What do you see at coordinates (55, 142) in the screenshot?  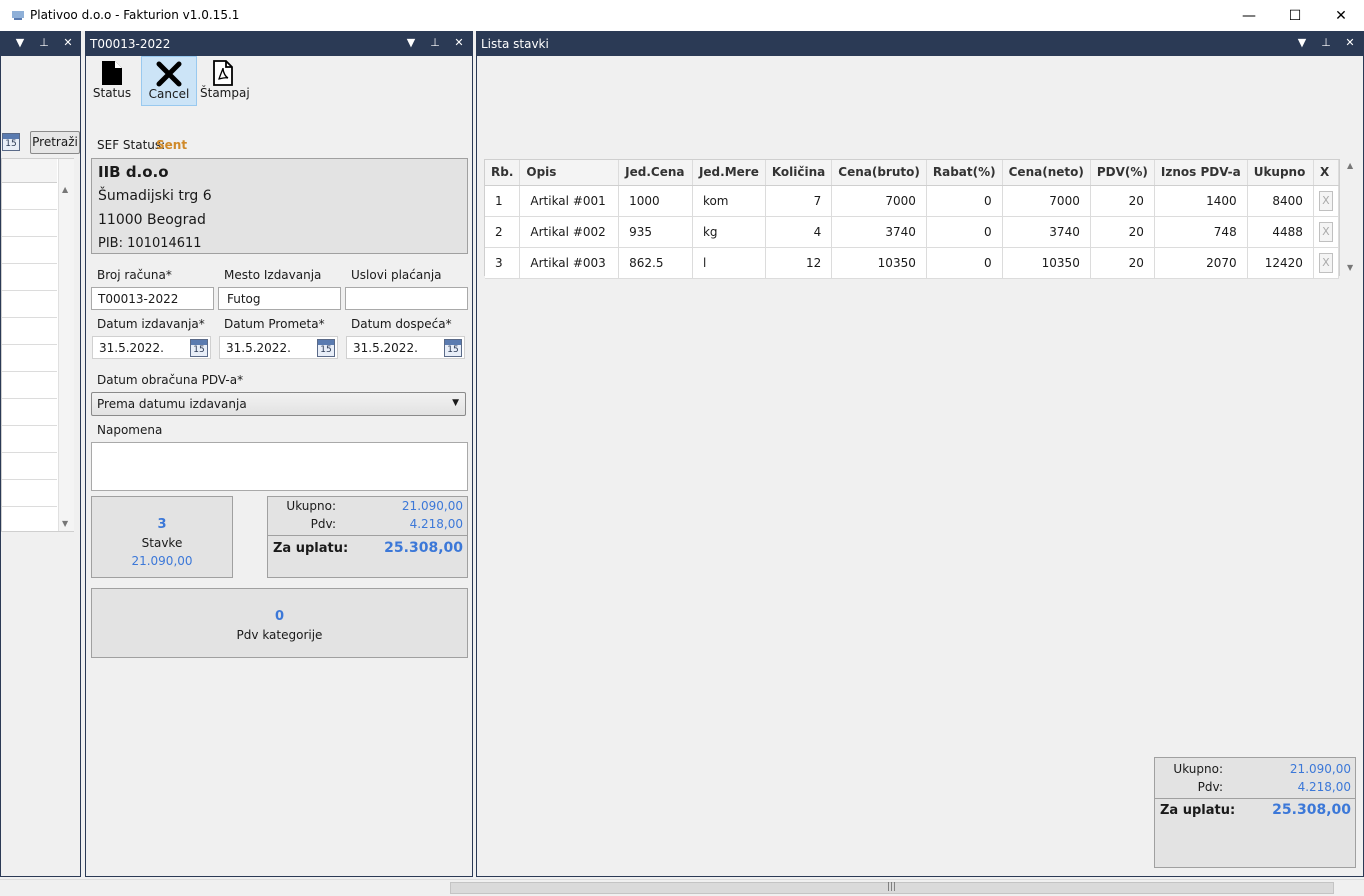 I see `search-button: Pretraži` at bounding box center [55, 142].